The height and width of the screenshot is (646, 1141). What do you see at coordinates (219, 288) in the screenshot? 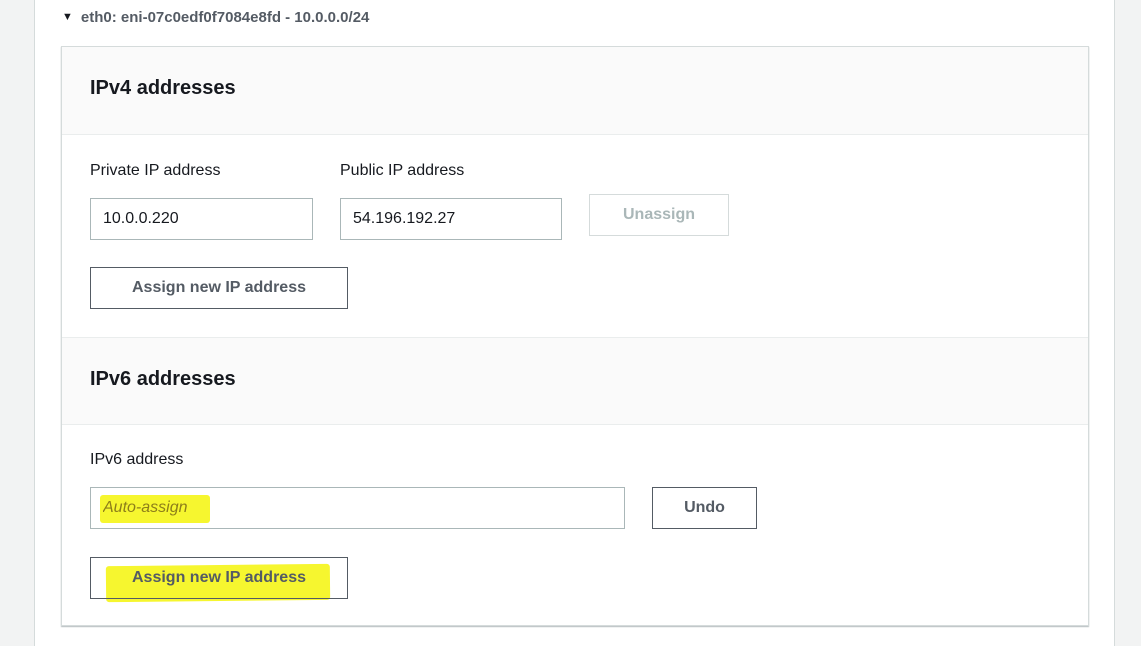
I see `assign-ipv4-button: Assign new IP address` at bounding box center [219, 288].